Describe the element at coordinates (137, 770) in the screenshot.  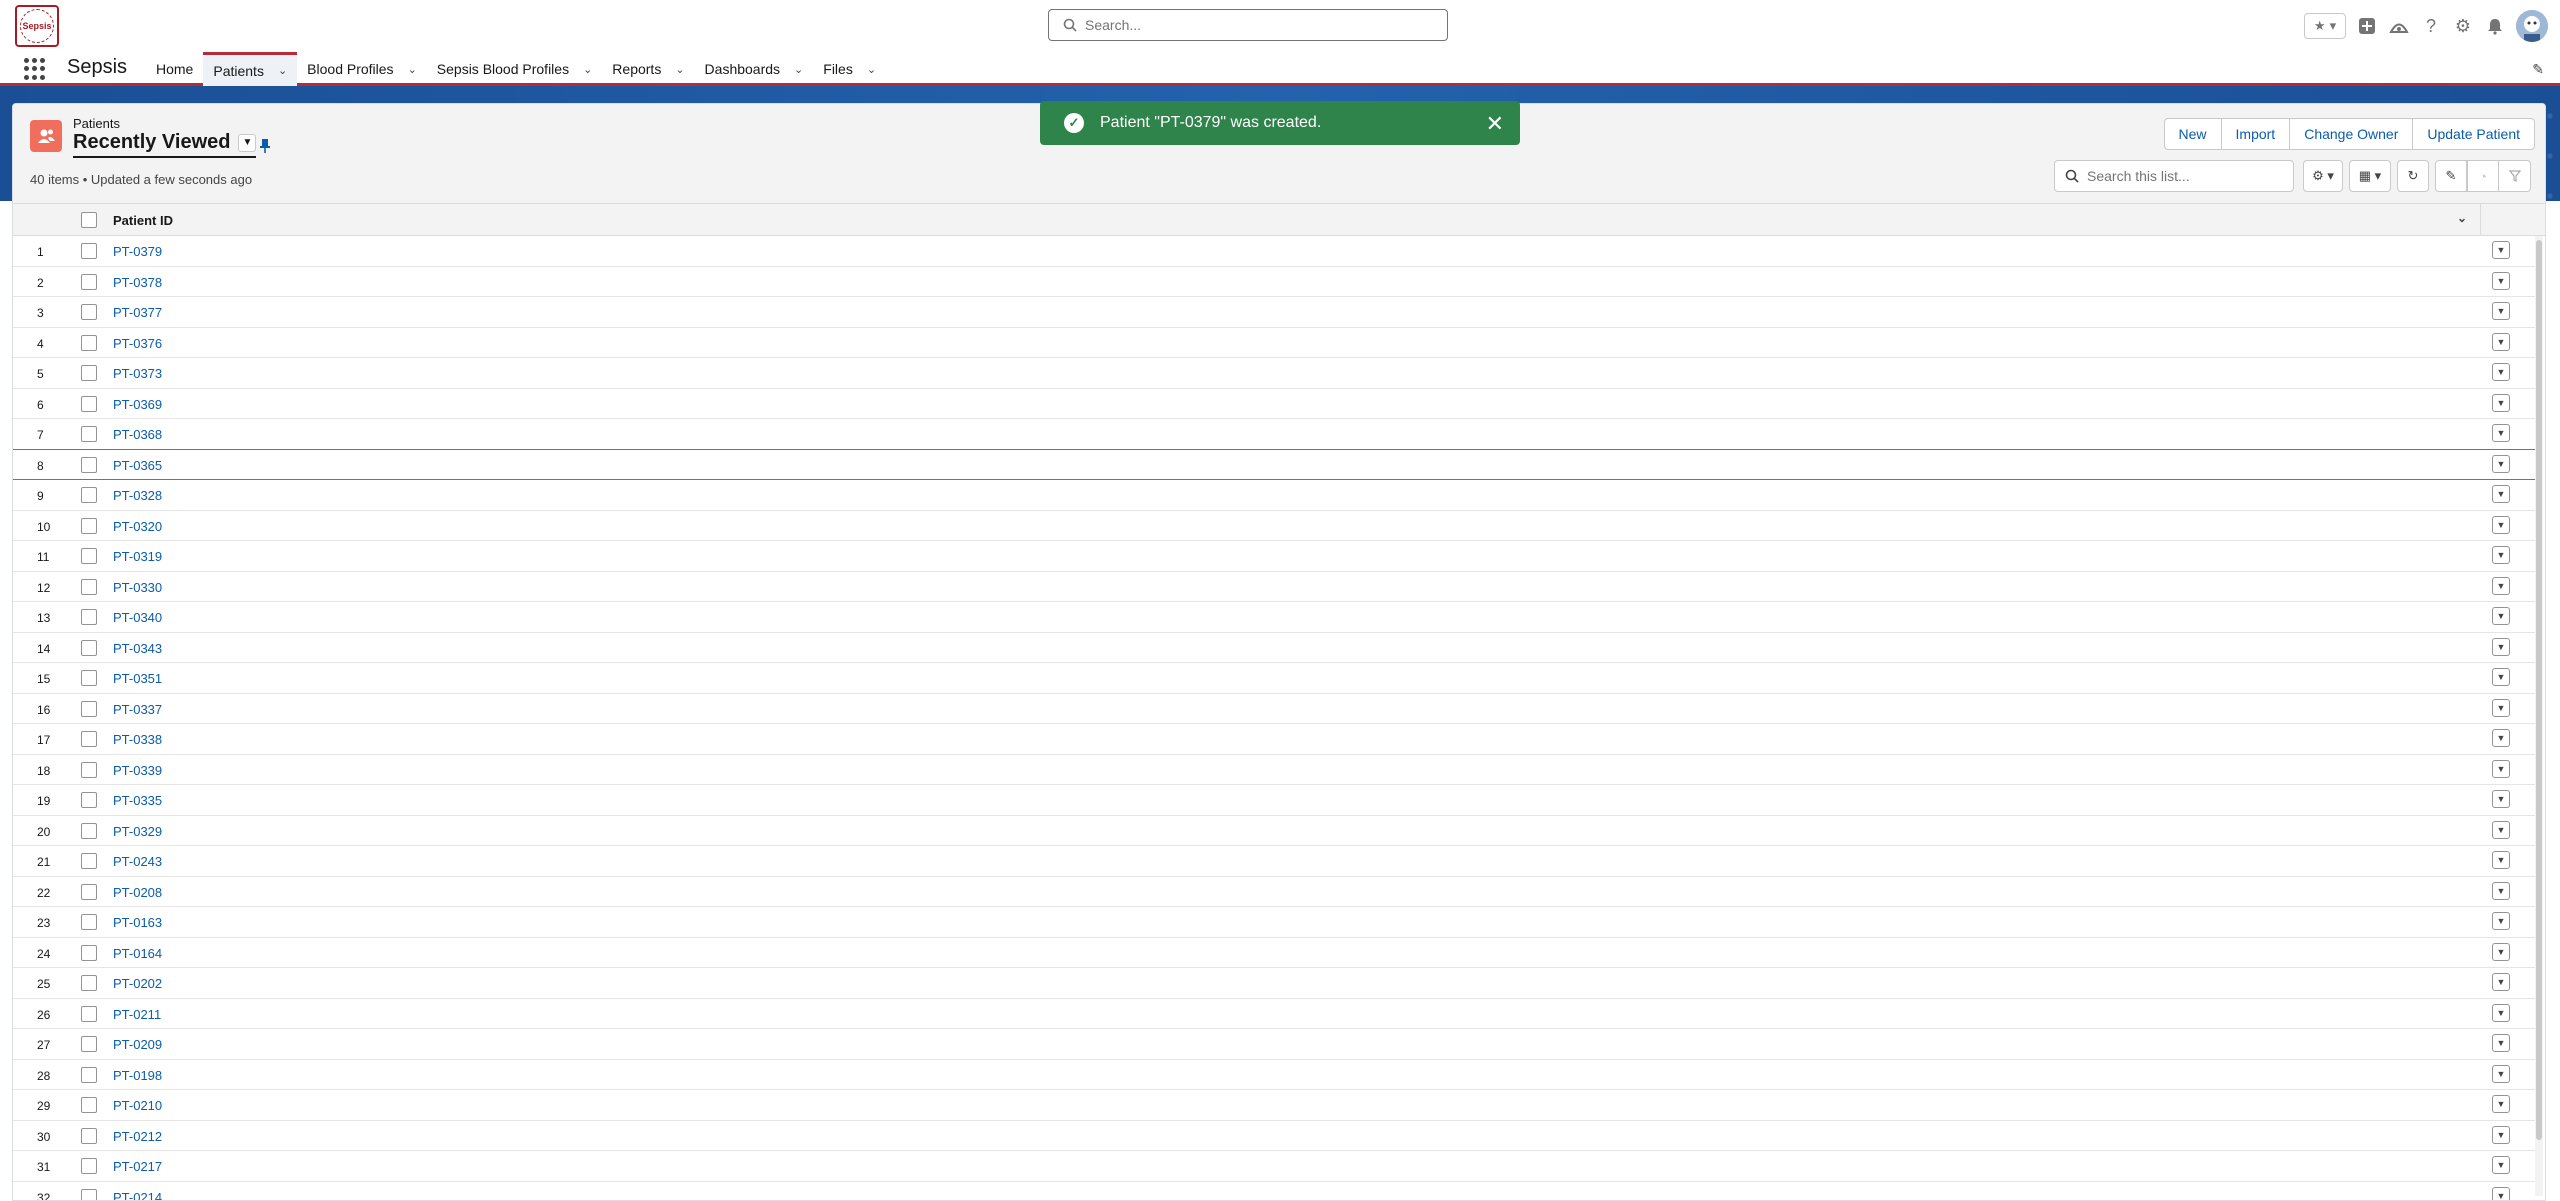
I see `patient-id-link: PT-0339` at that location.